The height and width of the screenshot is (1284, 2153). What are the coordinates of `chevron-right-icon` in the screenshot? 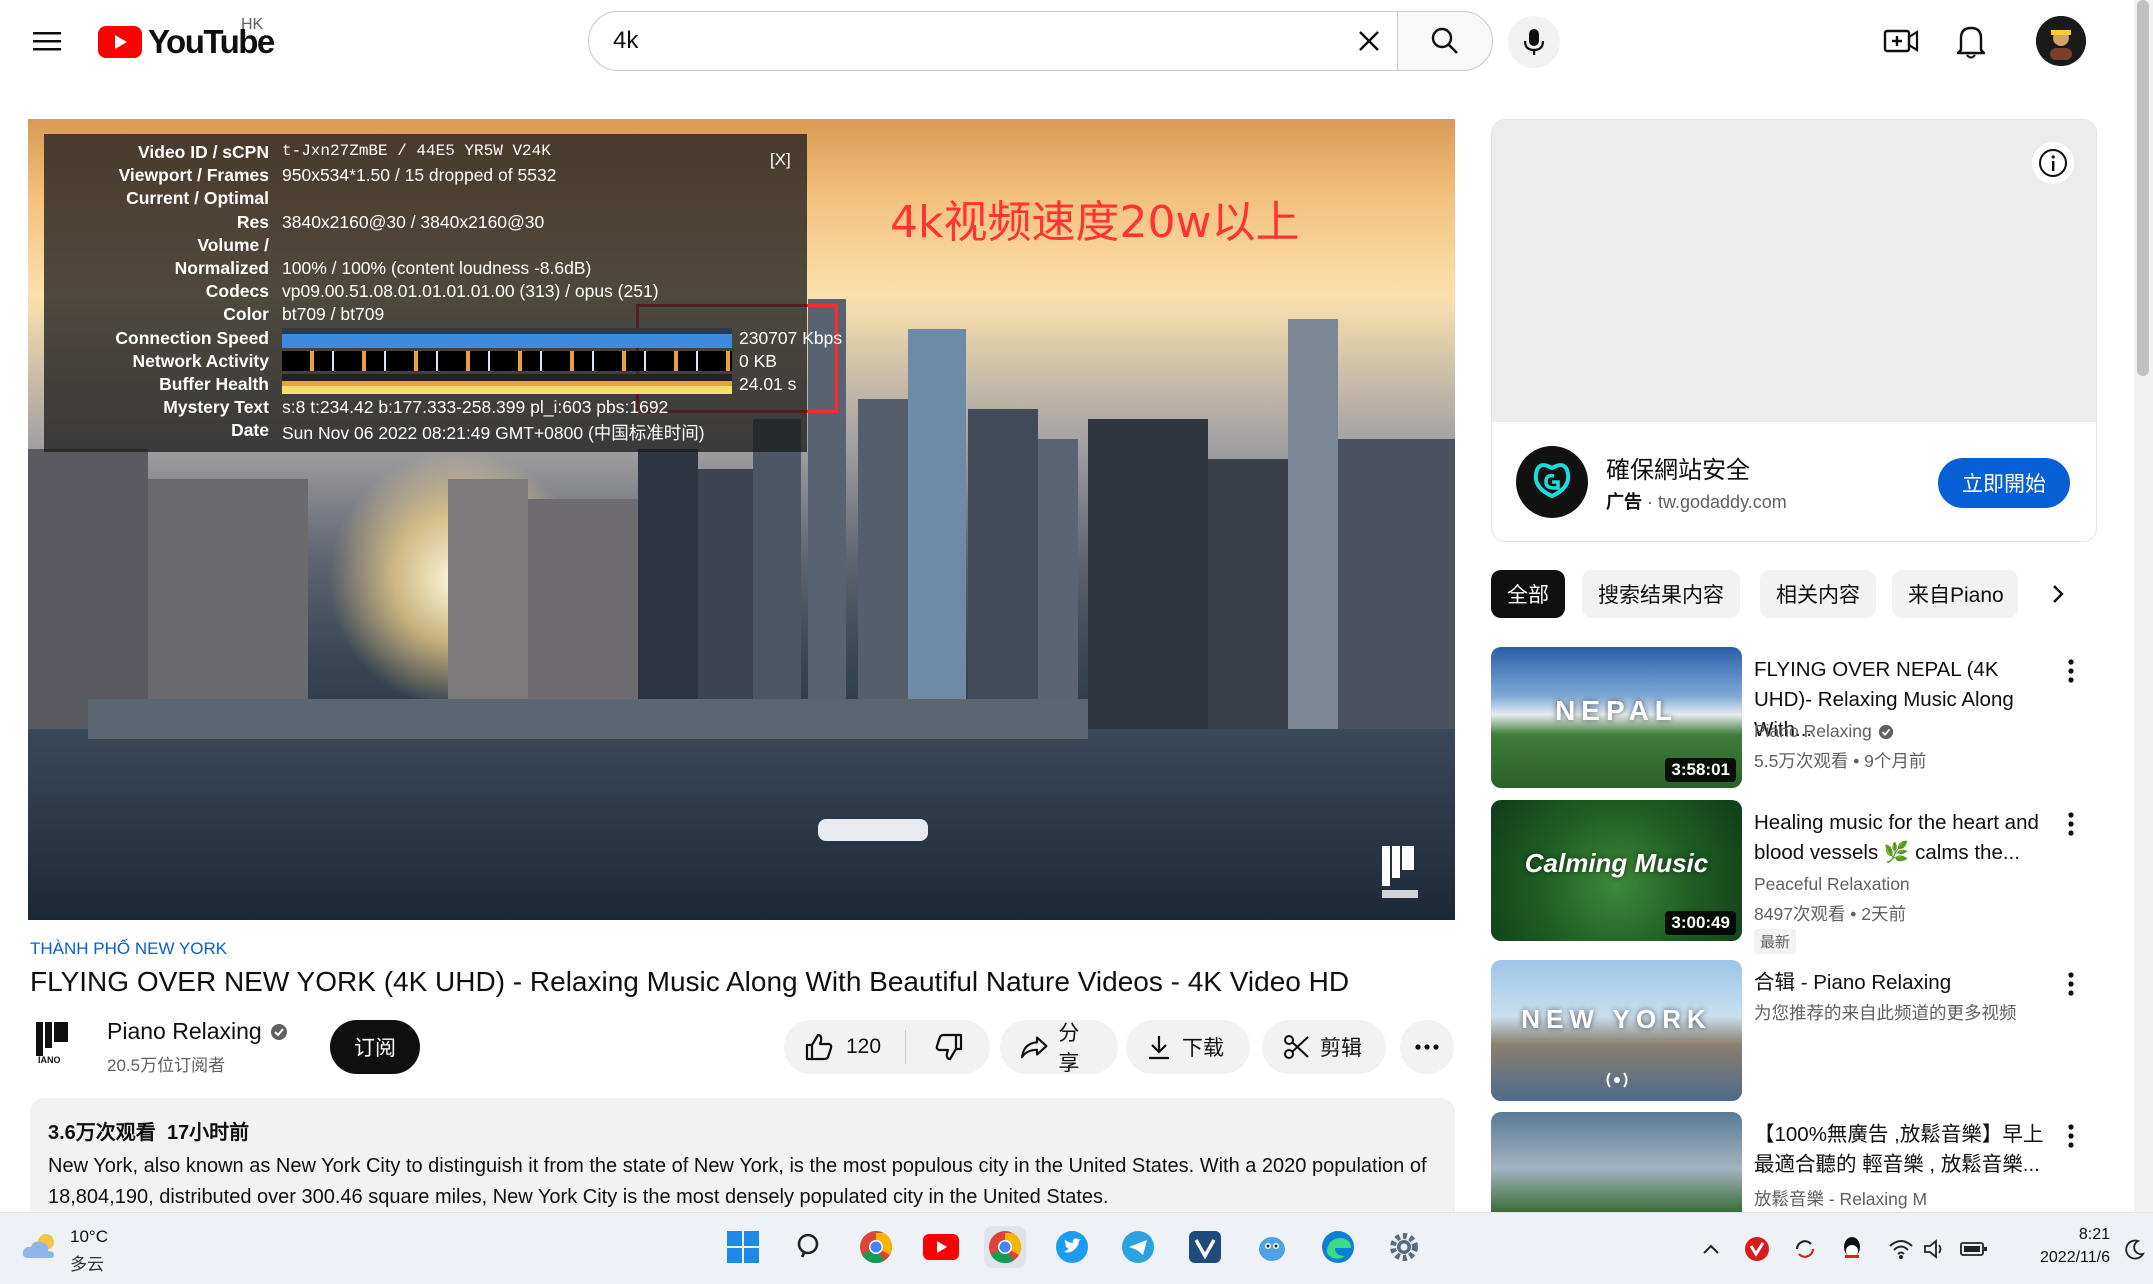 It's located at (2058, 594).